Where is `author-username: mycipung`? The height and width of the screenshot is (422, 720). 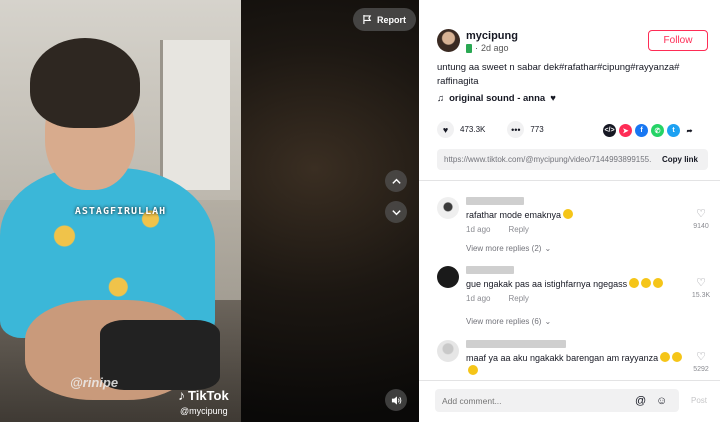
author-username: mycipung is located at coordinates (492, 36).